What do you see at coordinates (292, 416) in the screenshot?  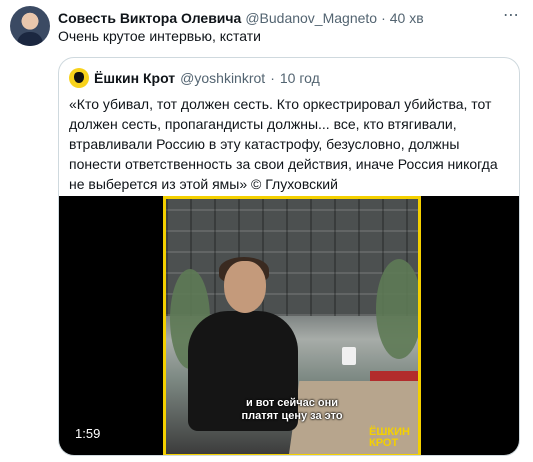 I see `subtitle-line: платят цену за это` at bounding box center [292, 416].